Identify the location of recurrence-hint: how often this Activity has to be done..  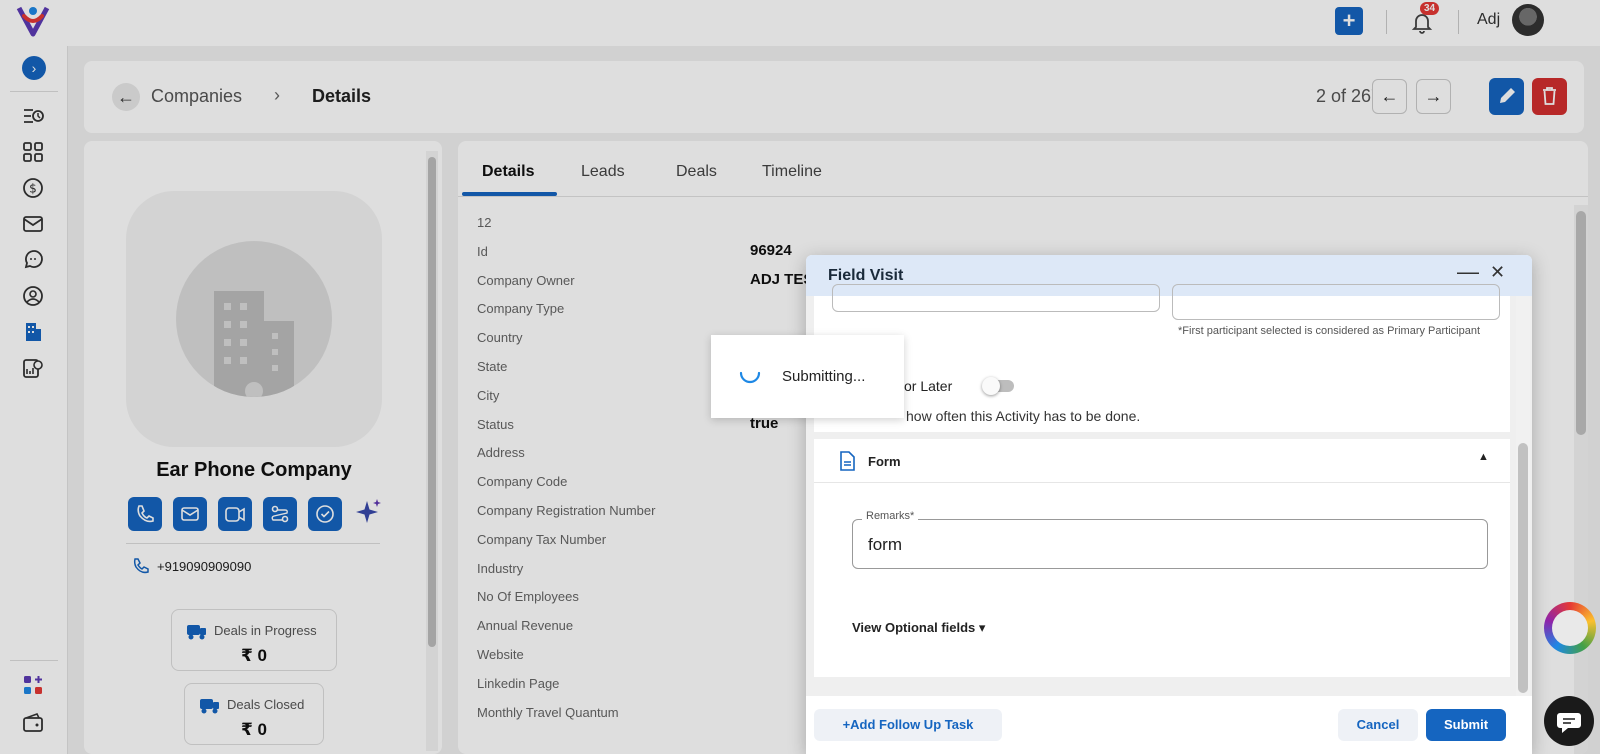
(1023, 416).